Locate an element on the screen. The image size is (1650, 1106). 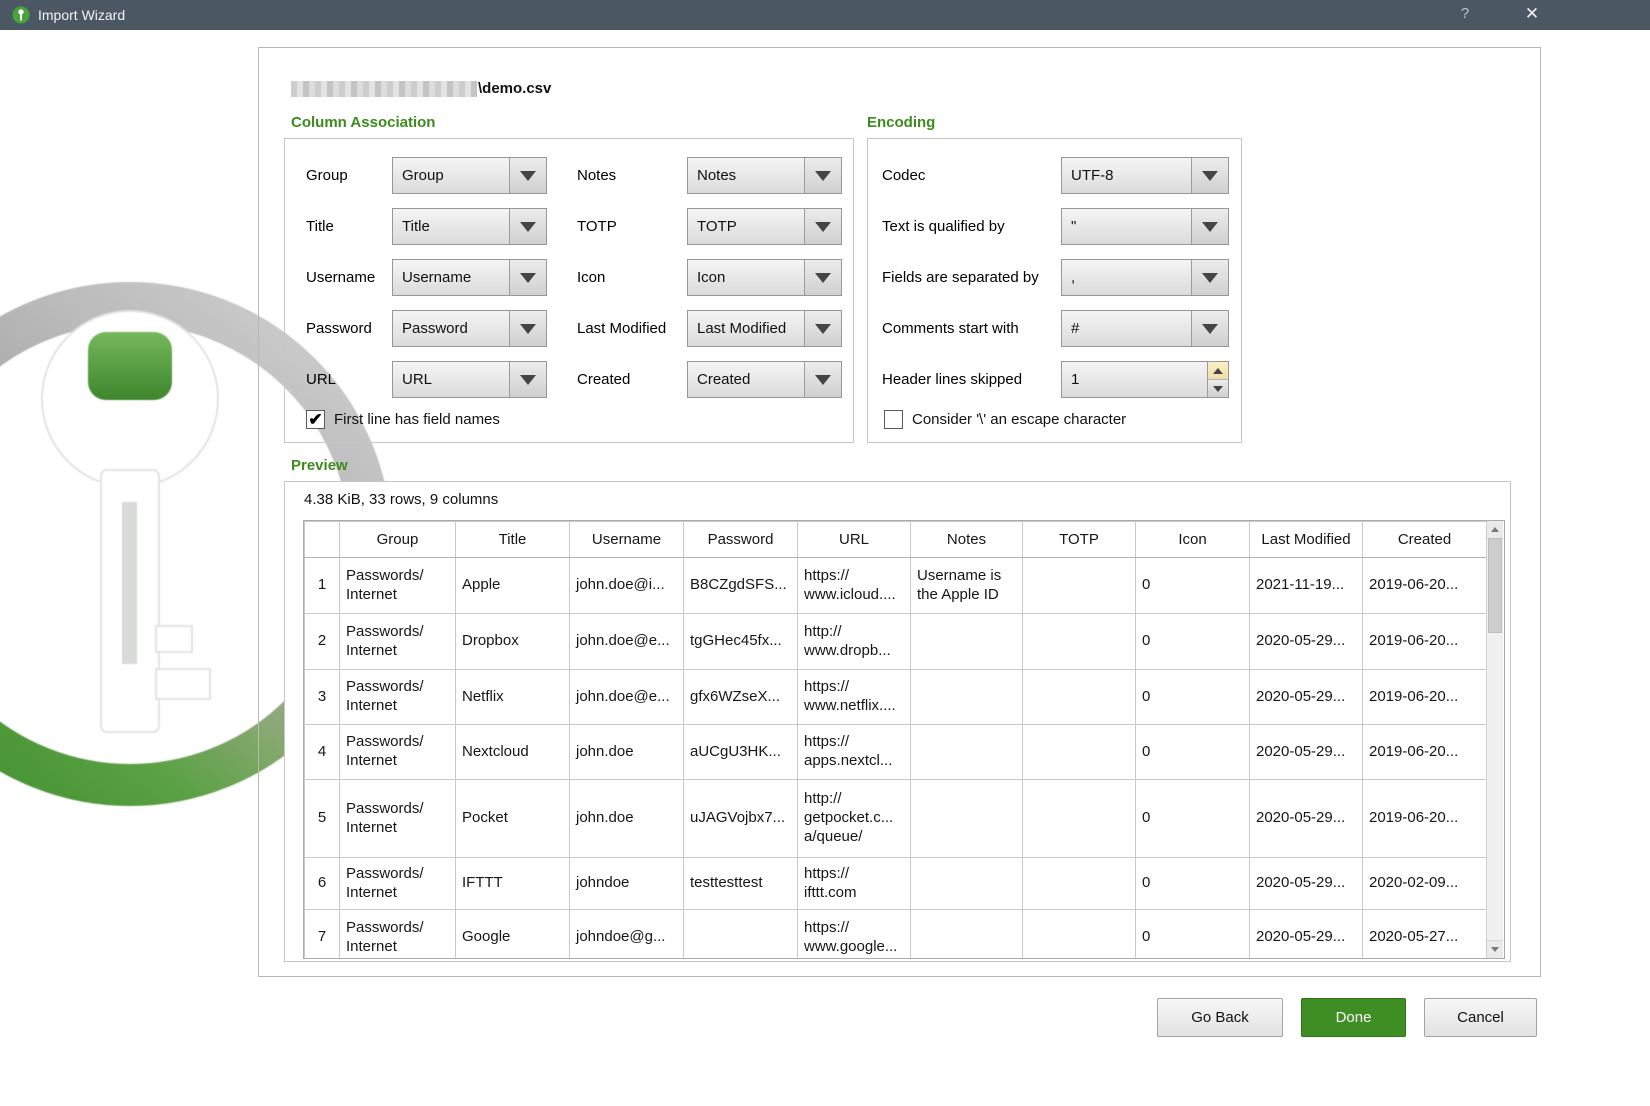
first-line-checkbox: ✔ is located at coordinates (315, 419).